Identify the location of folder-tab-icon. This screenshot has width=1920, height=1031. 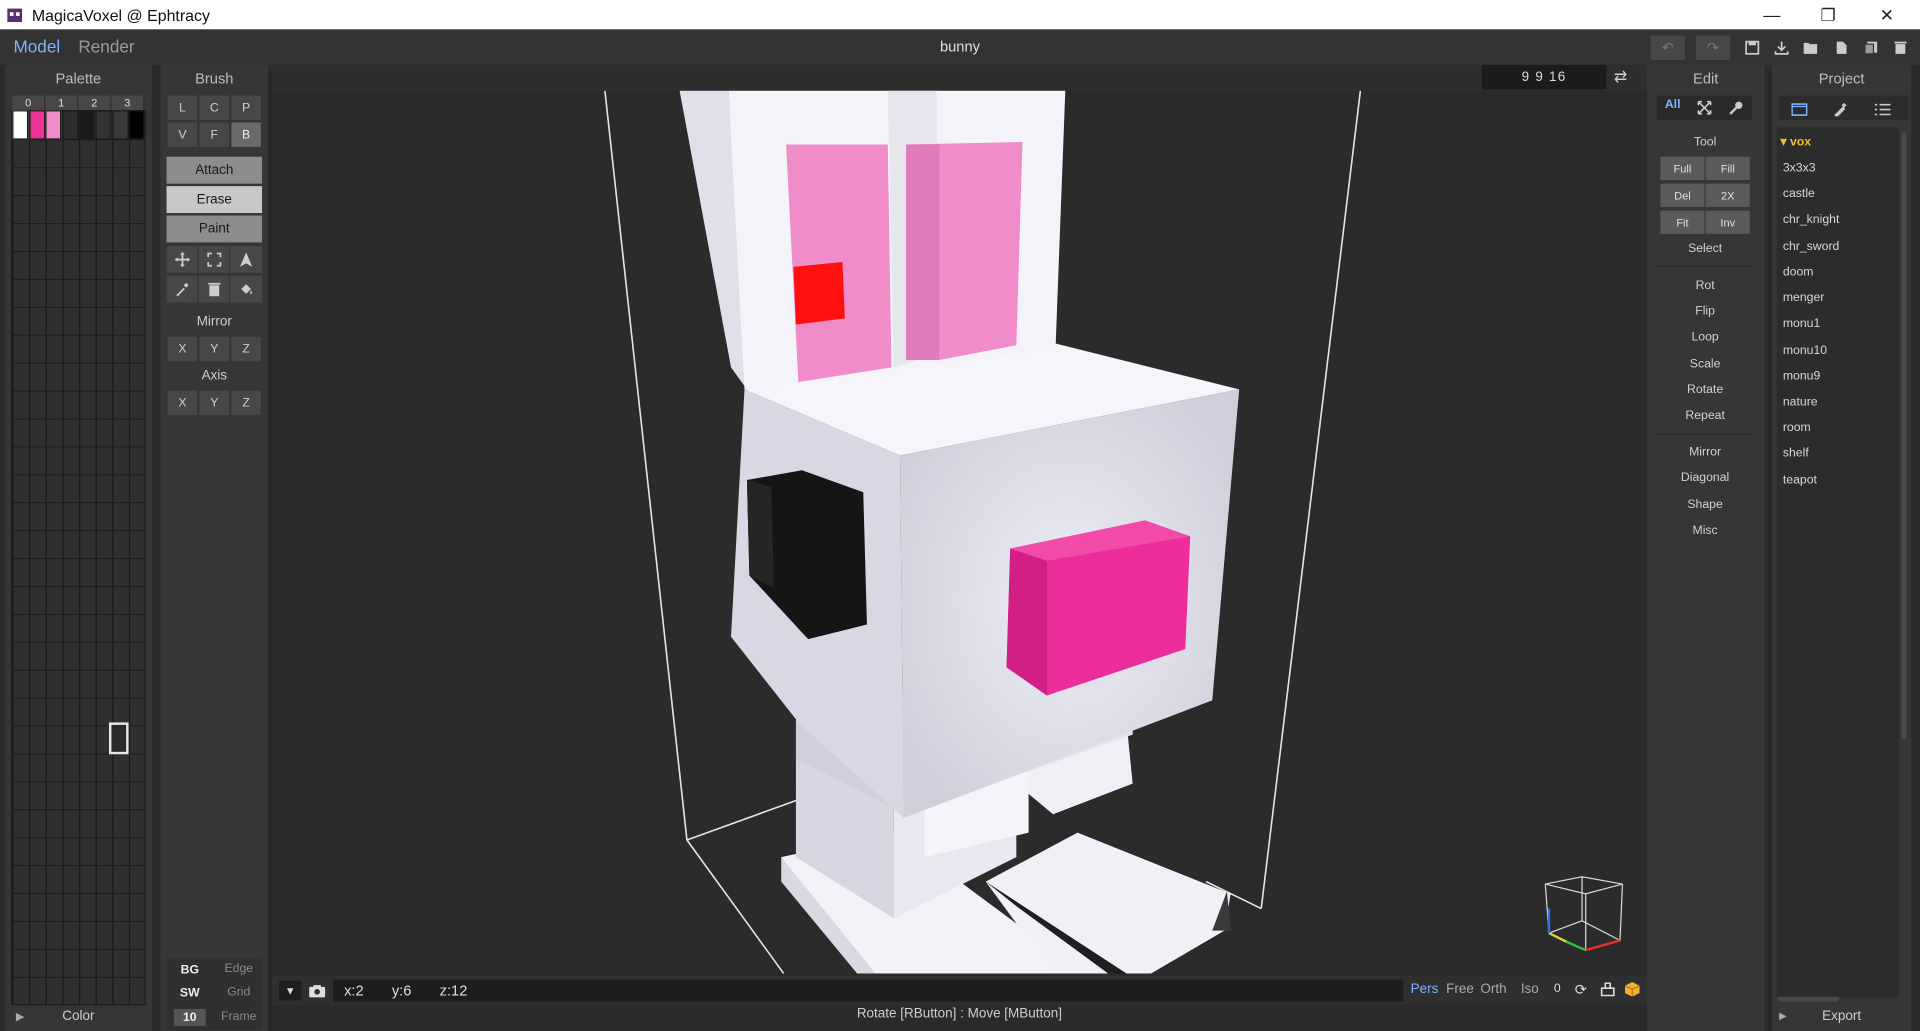
(1799, 111).